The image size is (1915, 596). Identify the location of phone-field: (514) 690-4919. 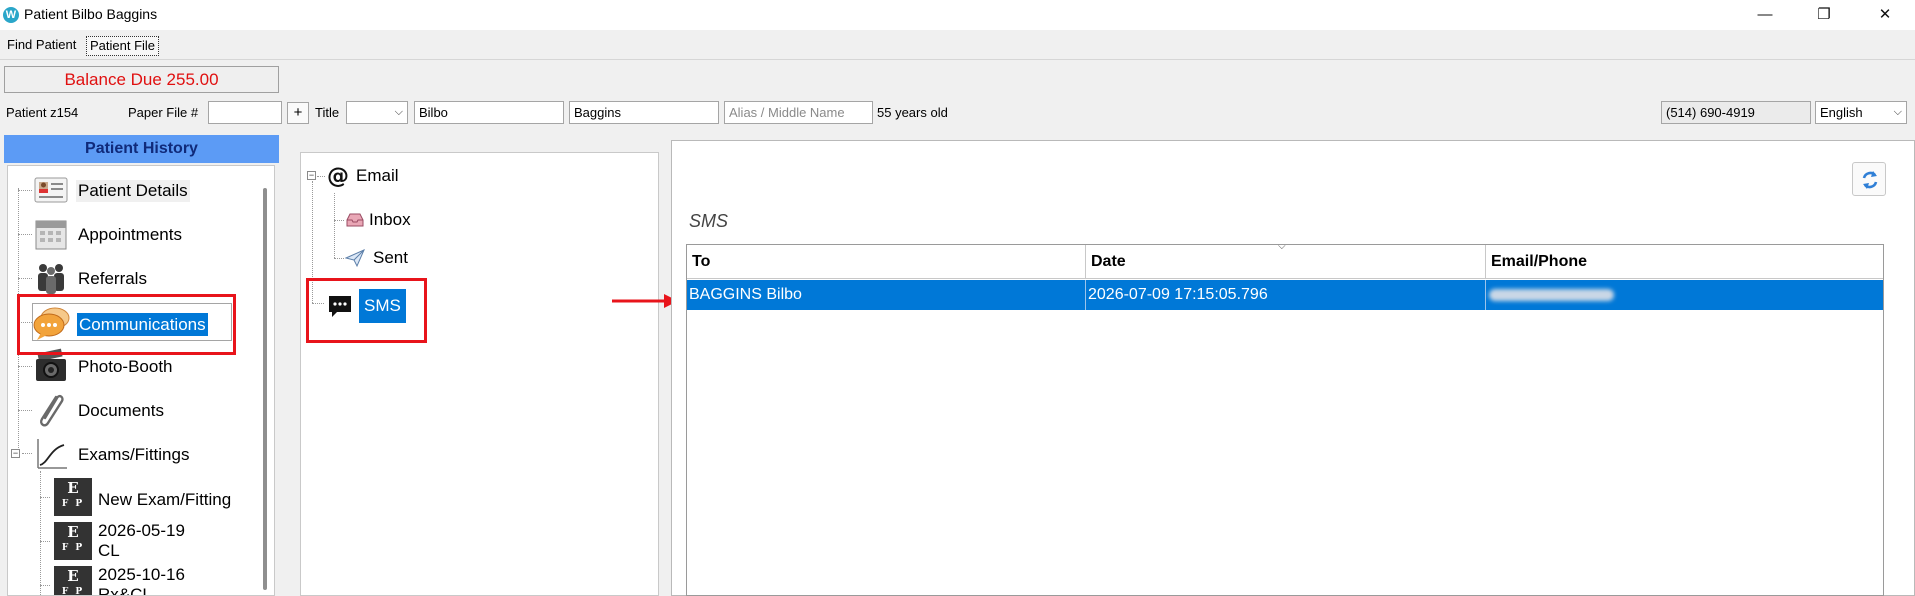
(1736, 112).